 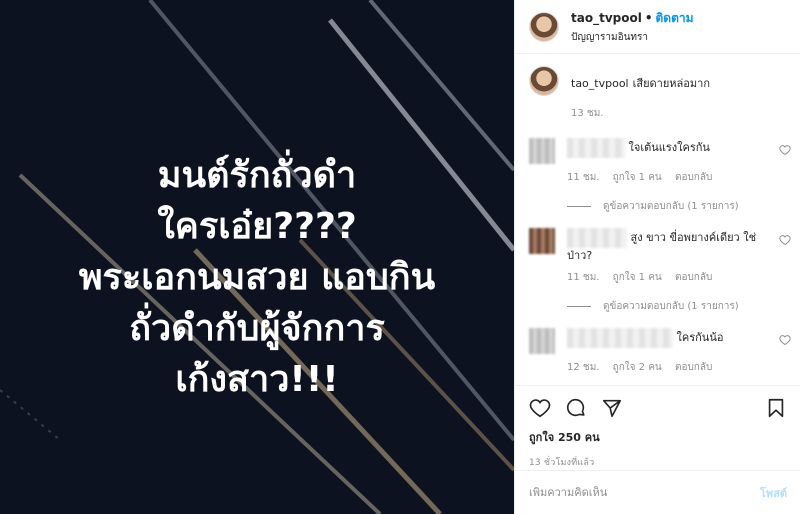 I want to click on caption-text: เสียดายหล่อมาก, so click(x=671, y=83).